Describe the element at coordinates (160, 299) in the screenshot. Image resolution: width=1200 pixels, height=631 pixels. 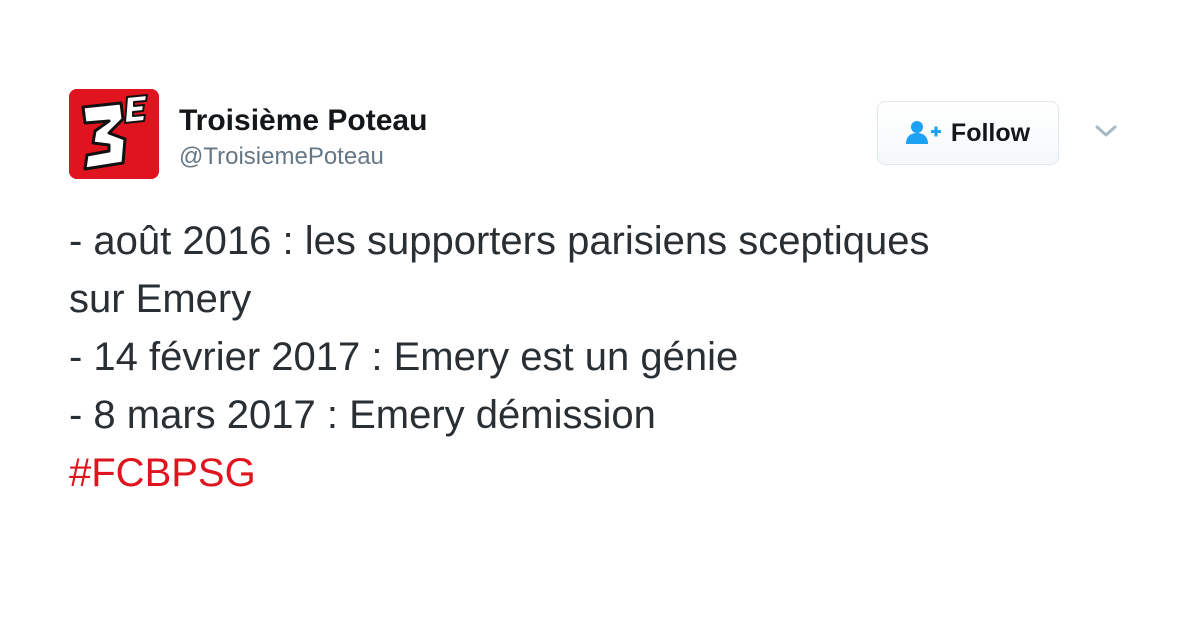
I see `tweet-line: sur Emery` at that location.